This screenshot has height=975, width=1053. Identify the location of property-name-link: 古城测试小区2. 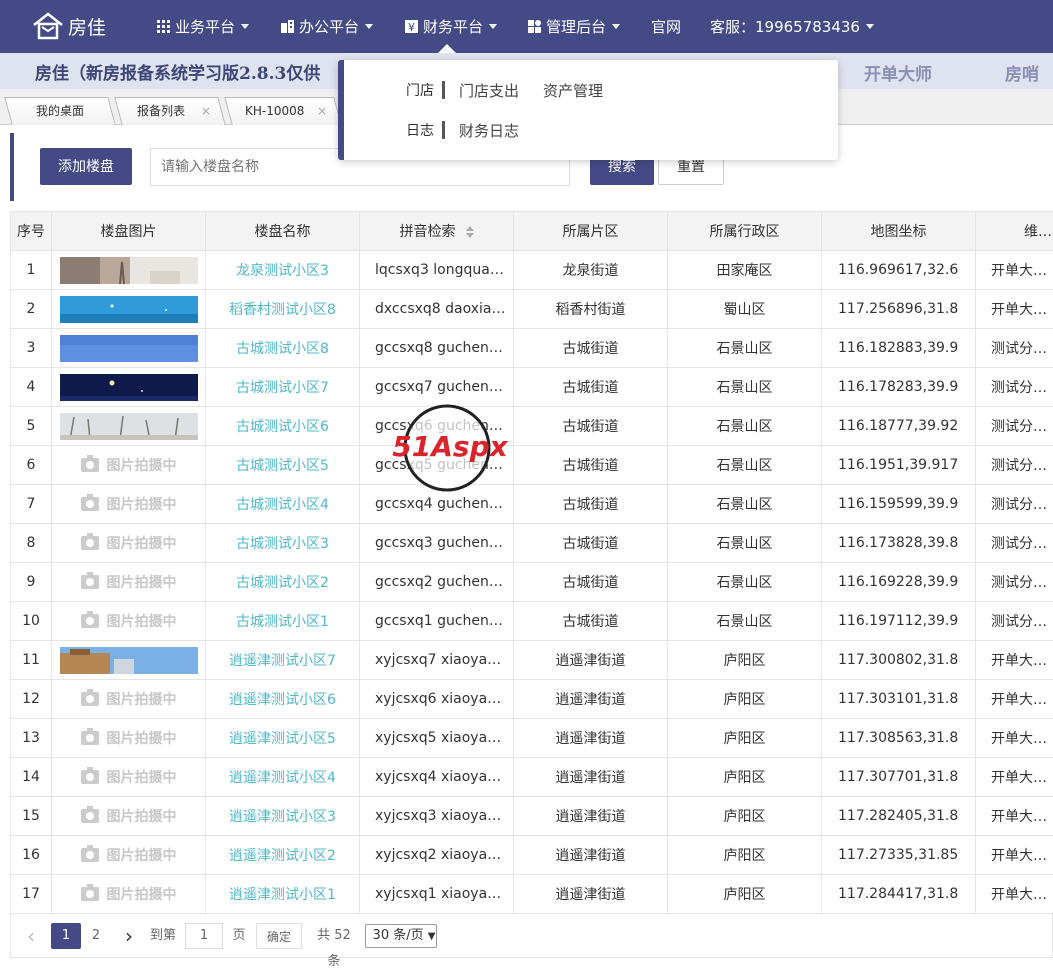
(283, 582).